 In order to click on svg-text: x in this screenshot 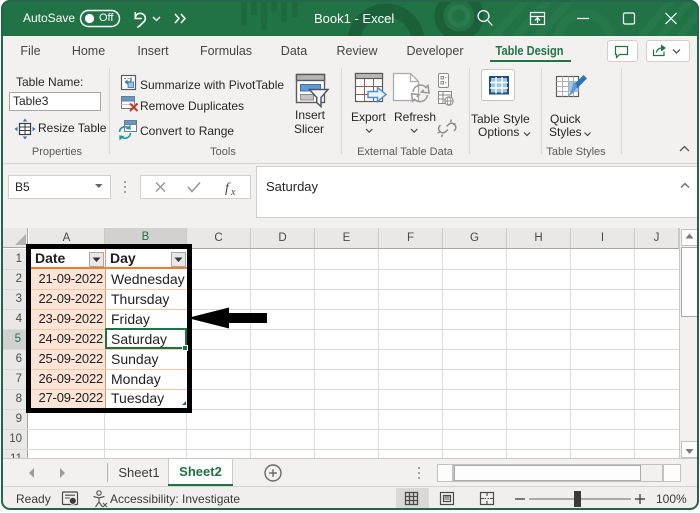, I will do `click(233, 192)`.